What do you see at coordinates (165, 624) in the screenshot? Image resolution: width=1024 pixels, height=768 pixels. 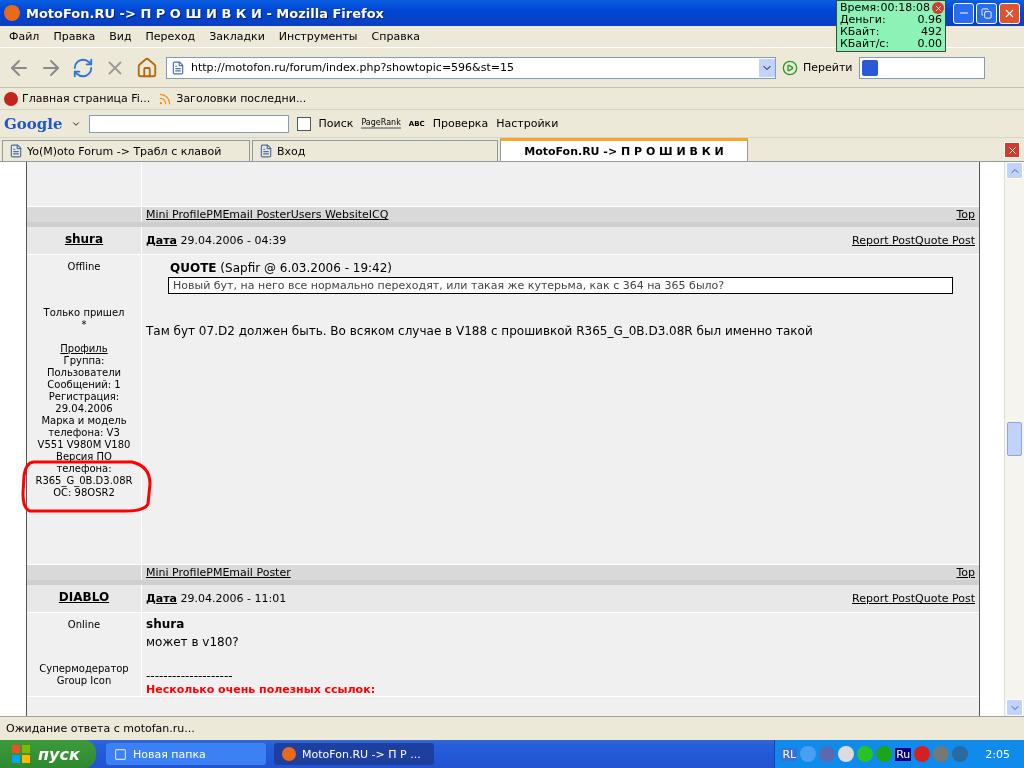 I see `addressee-name: shura` at bounding box center [165, 624].